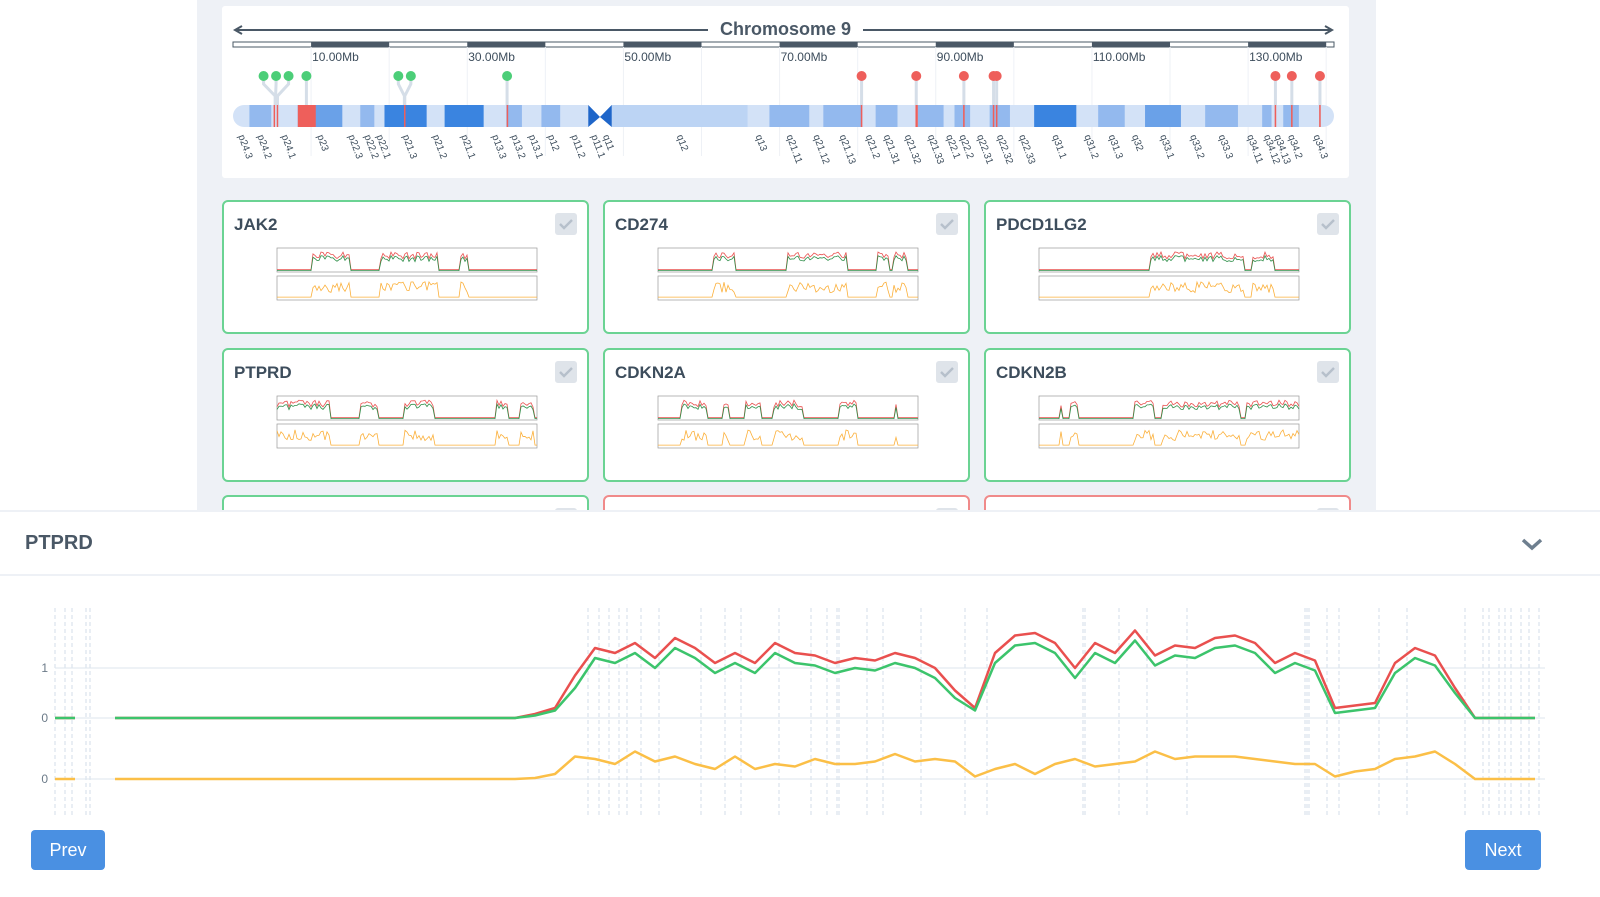 The height and width of the screenshot is (897, 1600). I want to click on ruler-label: 110.00Mb, so click(1119, 57).